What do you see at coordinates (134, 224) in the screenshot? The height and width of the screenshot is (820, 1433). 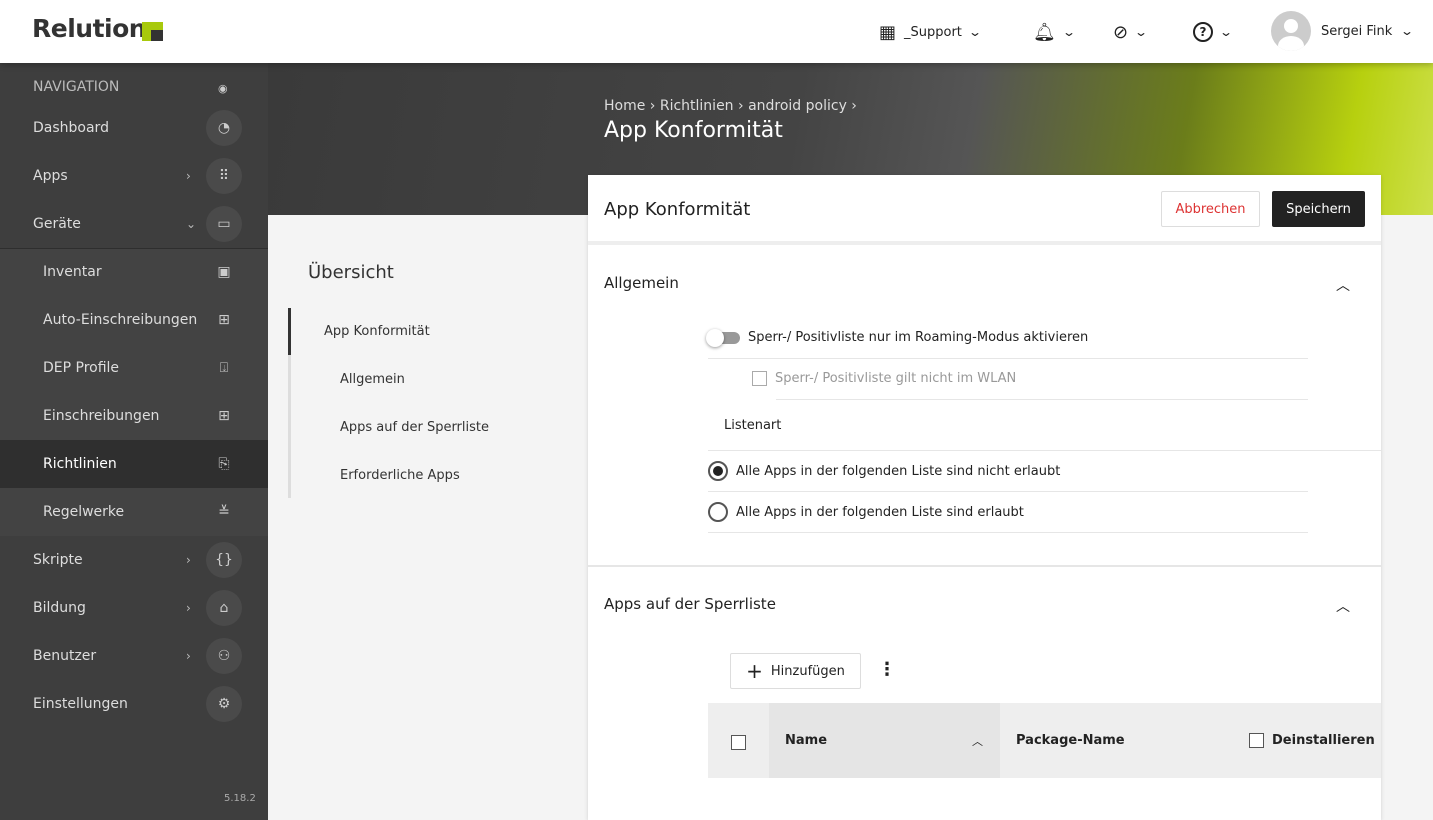 I see `sidebar-item-geraete: Geräte ⌄ ▭` at bounding box center [134, 224].